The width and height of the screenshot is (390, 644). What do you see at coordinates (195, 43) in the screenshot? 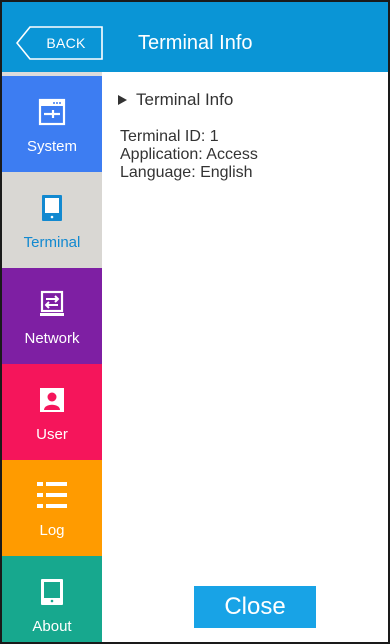
I see `page-title: Terminal Info` at bounding box center [195, 43].